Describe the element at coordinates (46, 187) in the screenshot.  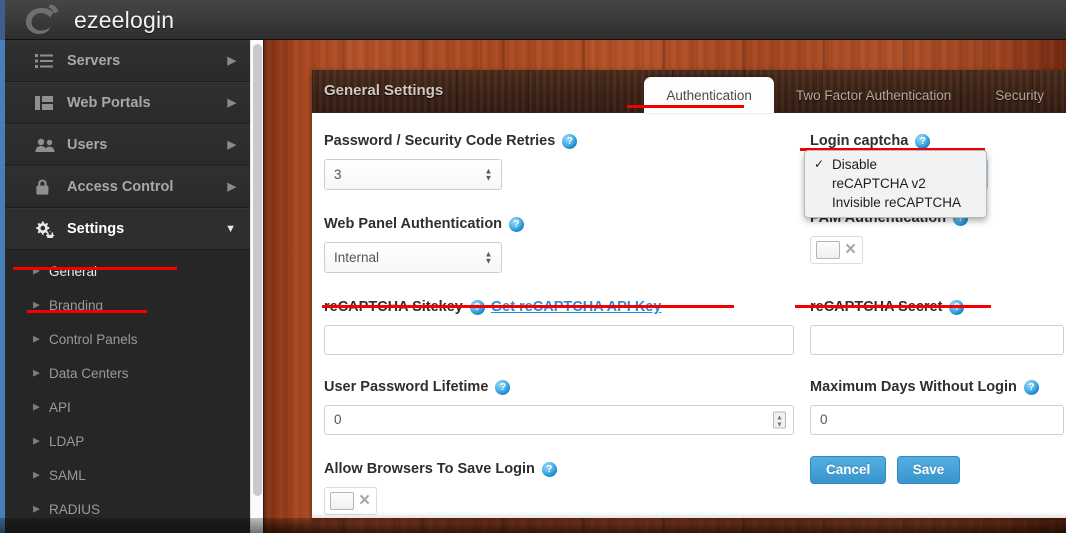
I see `lock-icon` at that location.